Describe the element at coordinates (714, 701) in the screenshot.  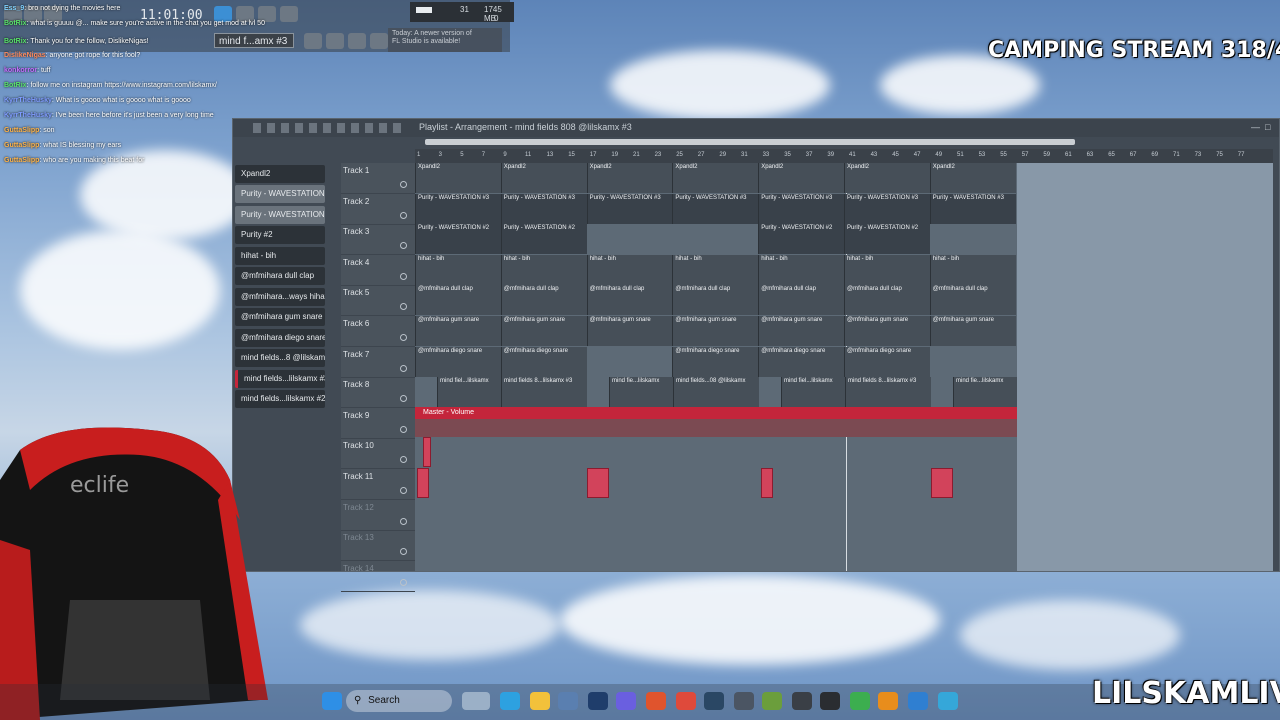
I see `steam-icon` at that location.